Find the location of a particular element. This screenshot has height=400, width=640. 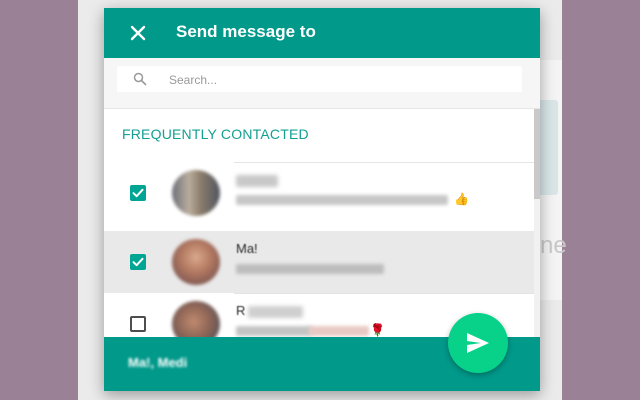

background-text: ne is located at coordinates (553, 245).